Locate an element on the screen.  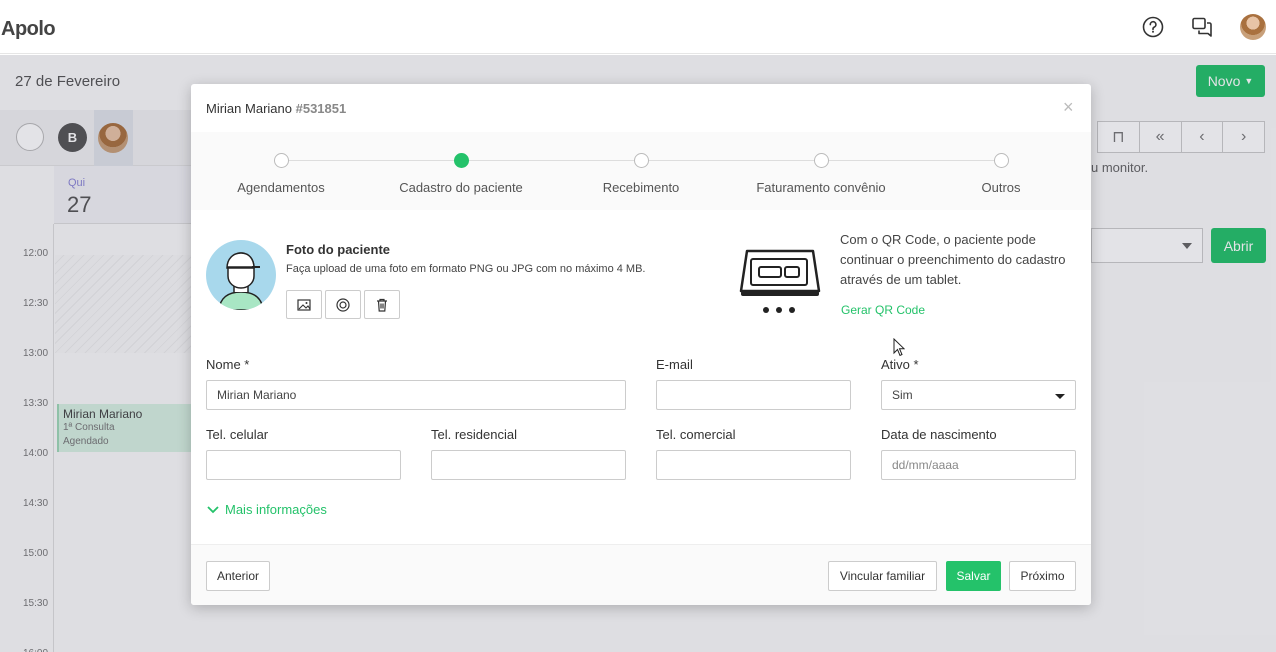
chevron-down-icon is located at coordinates (213, 509).